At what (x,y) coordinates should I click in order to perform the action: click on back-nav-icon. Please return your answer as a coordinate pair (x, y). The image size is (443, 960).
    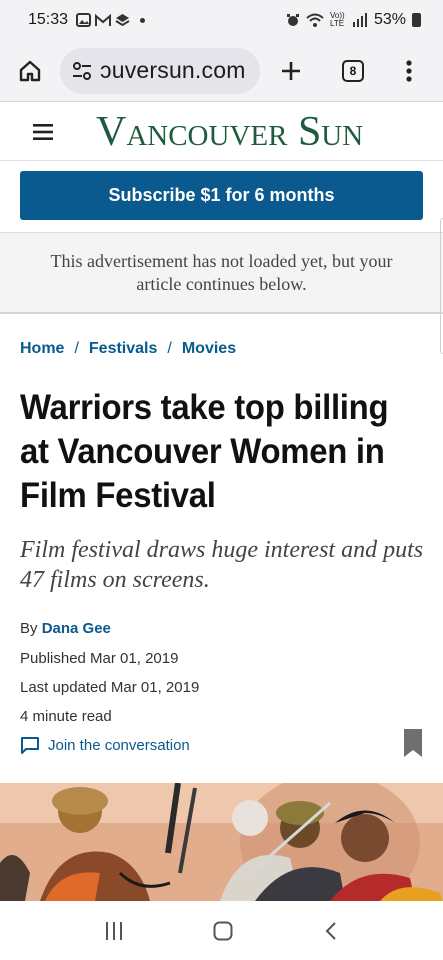
    Looking at the image, I should click on (331, 931).